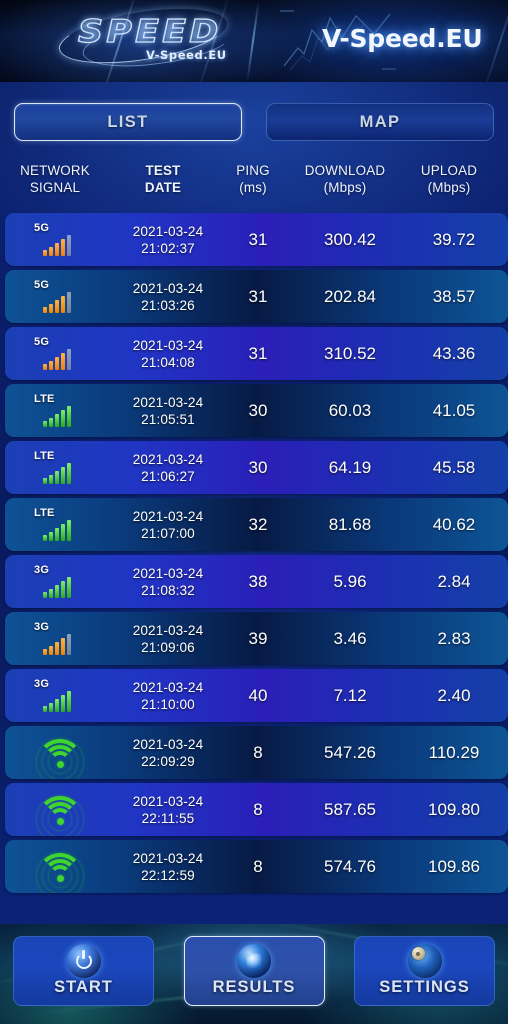 Image resolution: width=508 pixels, height=1024 pixels. What do you see at coordinates (454, 296) in the screenshot?
I see `cell-upload: 38.57` at bounding box center [454, 296].